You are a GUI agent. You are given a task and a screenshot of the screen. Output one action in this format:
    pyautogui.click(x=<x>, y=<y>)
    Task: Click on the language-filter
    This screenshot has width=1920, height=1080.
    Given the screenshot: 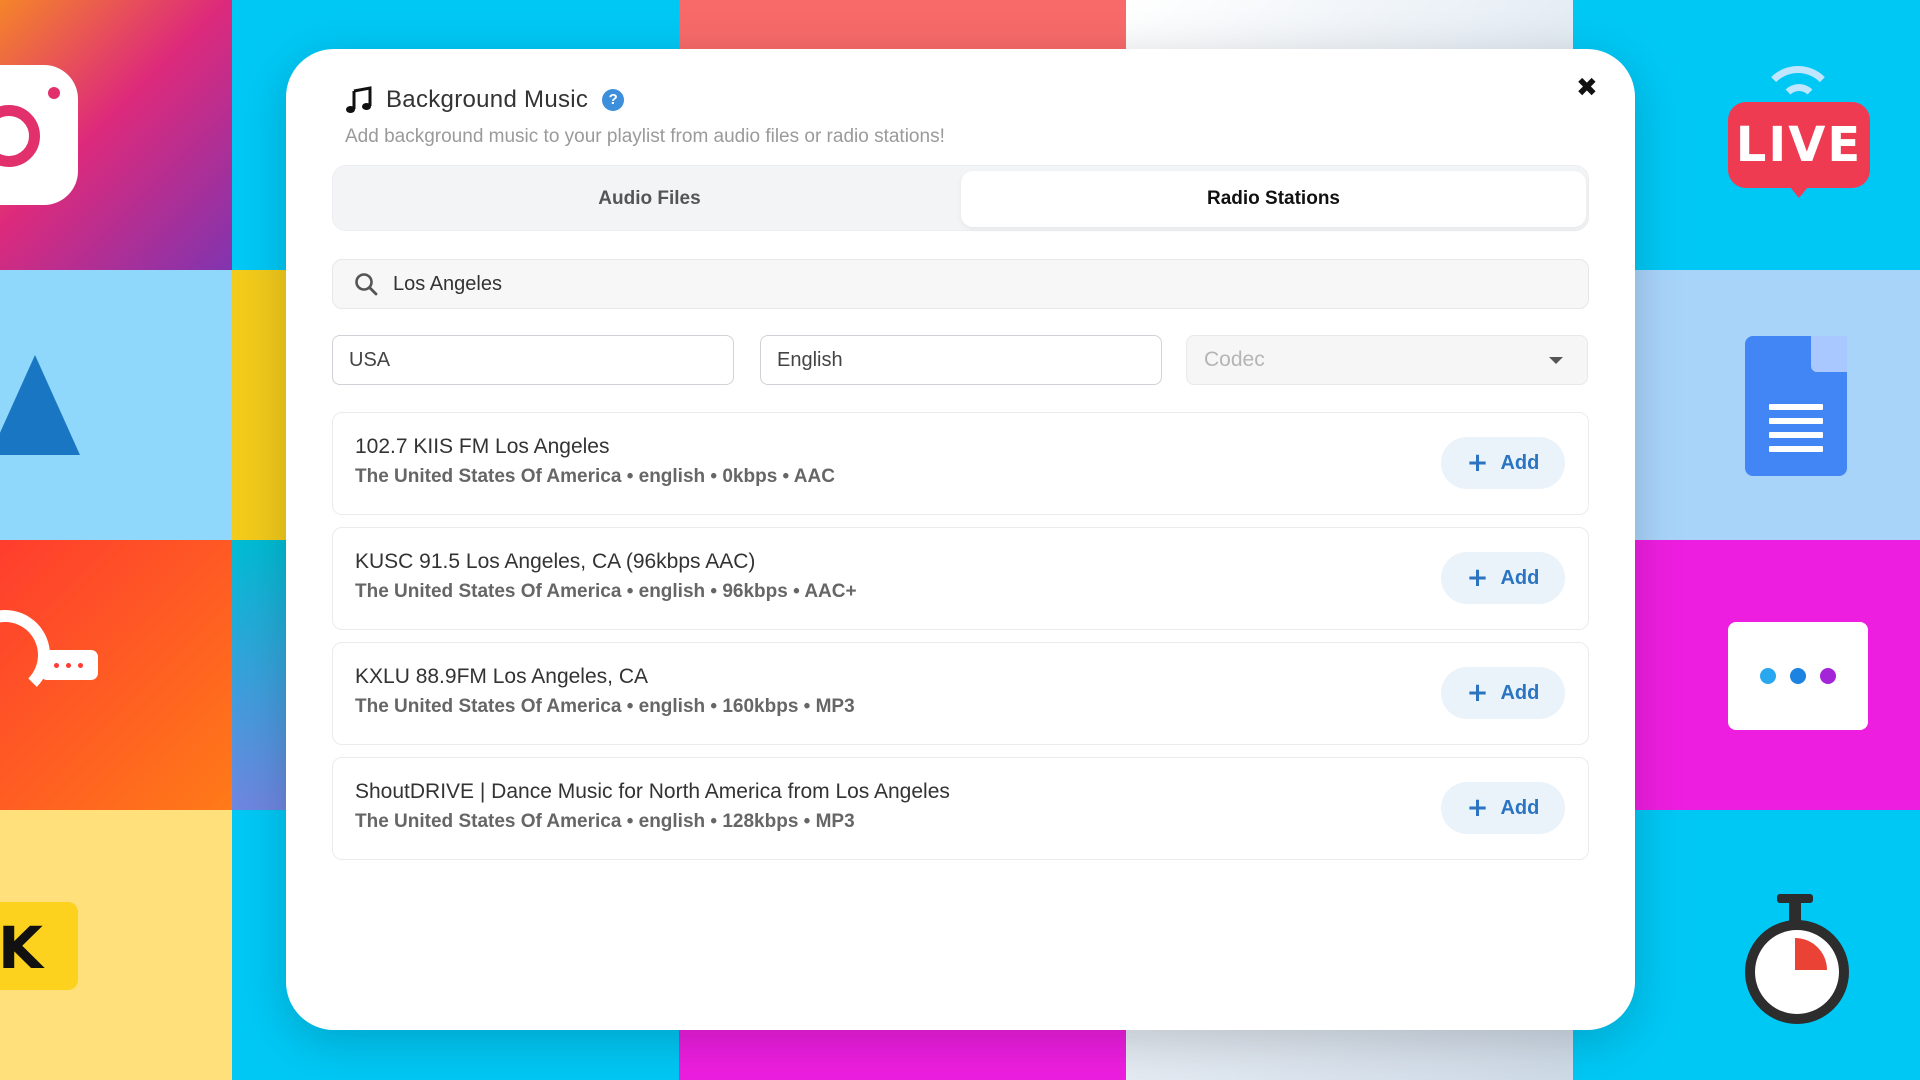 What is the action you would take?
    pyautogui.click(x=961, y=360)
    